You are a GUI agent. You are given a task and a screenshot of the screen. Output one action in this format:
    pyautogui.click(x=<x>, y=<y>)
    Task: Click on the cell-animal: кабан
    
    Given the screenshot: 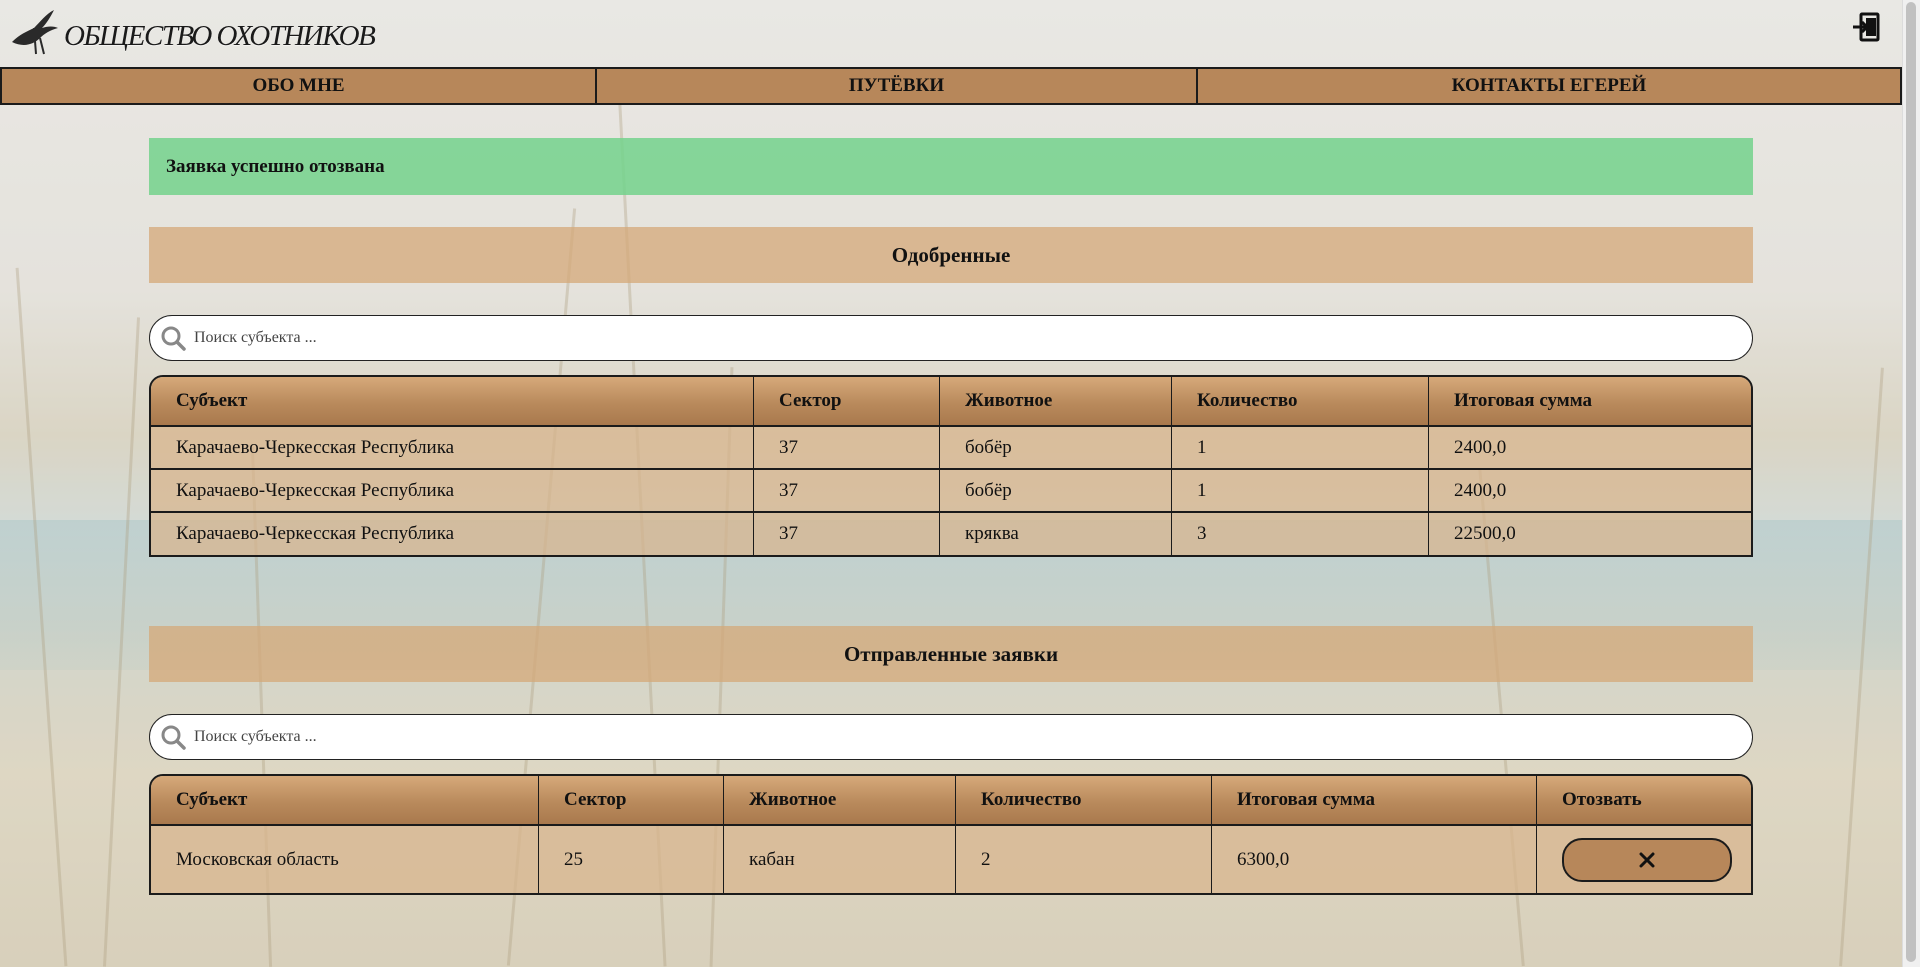 What is the action you would take?
    pyautogui.click(x=840, y=859)
    